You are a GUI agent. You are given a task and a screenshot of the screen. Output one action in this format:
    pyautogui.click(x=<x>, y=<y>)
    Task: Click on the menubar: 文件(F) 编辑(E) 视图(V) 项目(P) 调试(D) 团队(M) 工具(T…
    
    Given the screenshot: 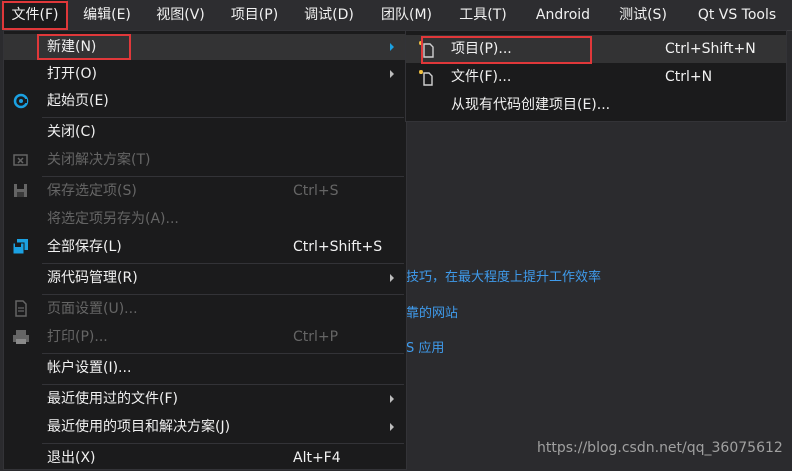 What is the action you would take?
    pyautogui.click(x=396, y=15)
    